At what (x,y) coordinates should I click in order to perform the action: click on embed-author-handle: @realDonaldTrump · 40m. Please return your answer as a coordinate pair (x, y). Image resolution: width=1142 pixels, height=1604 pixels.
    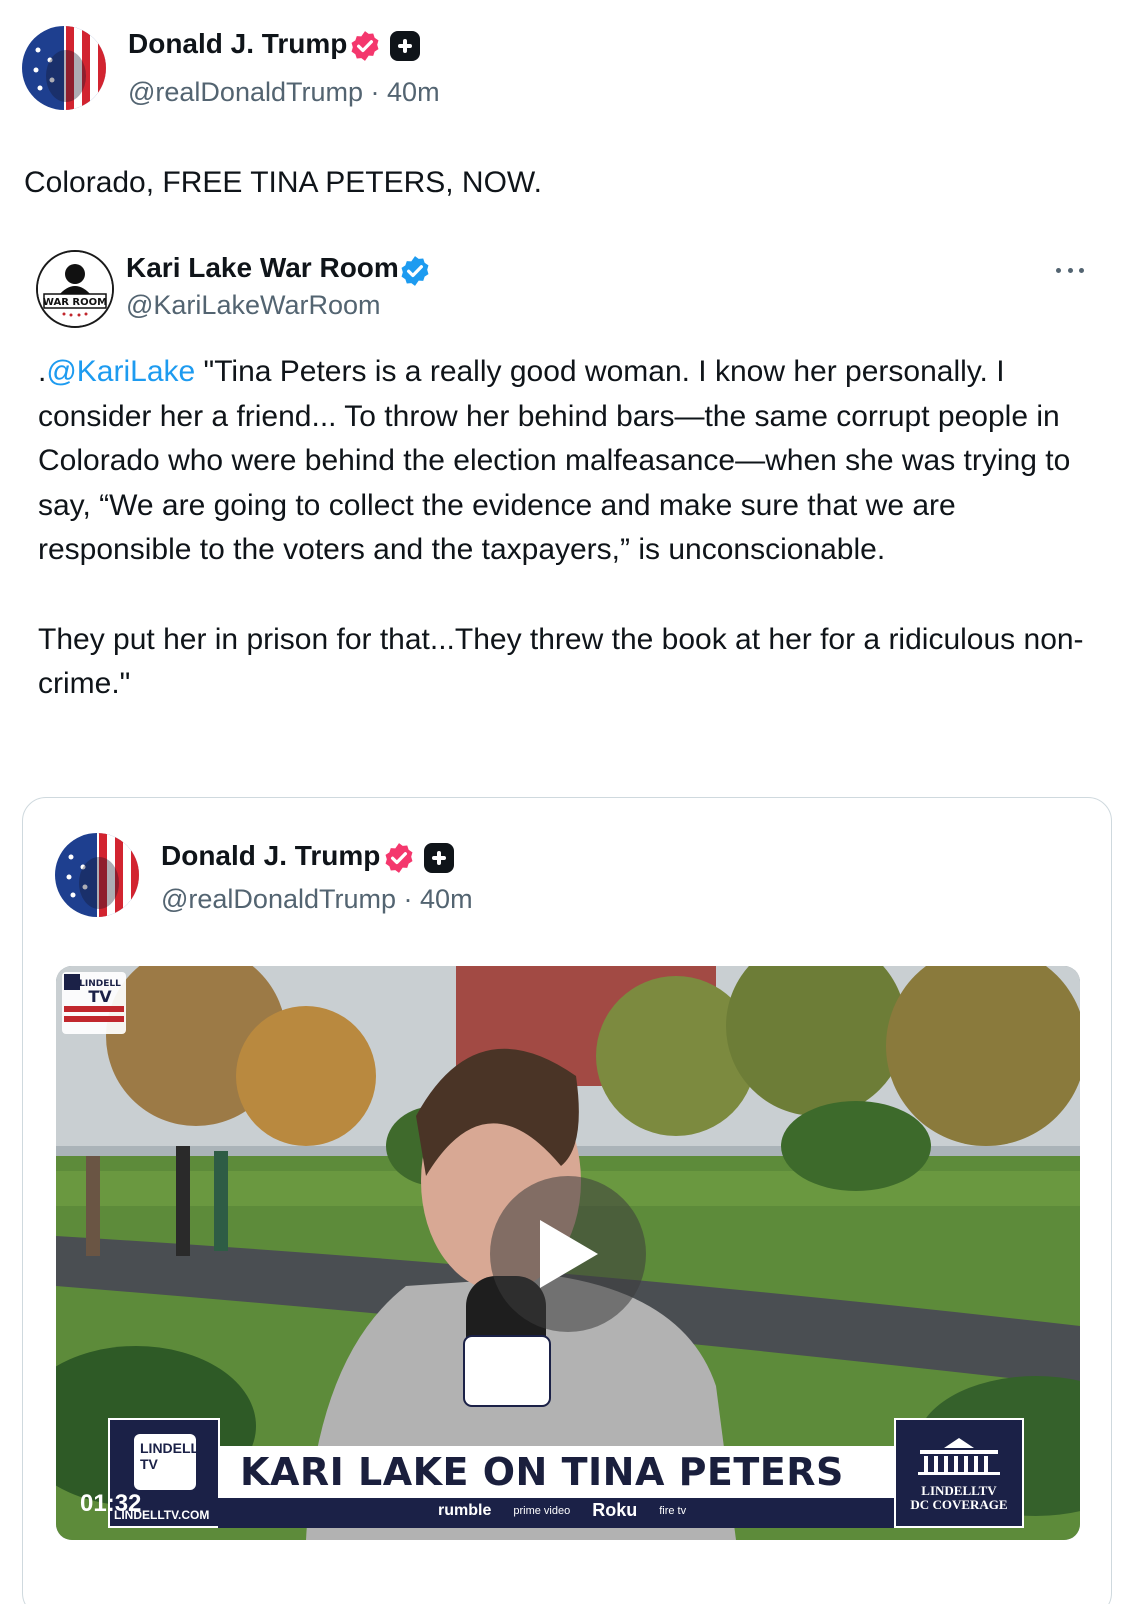
    Looking at the image, I should click on (317, 899).